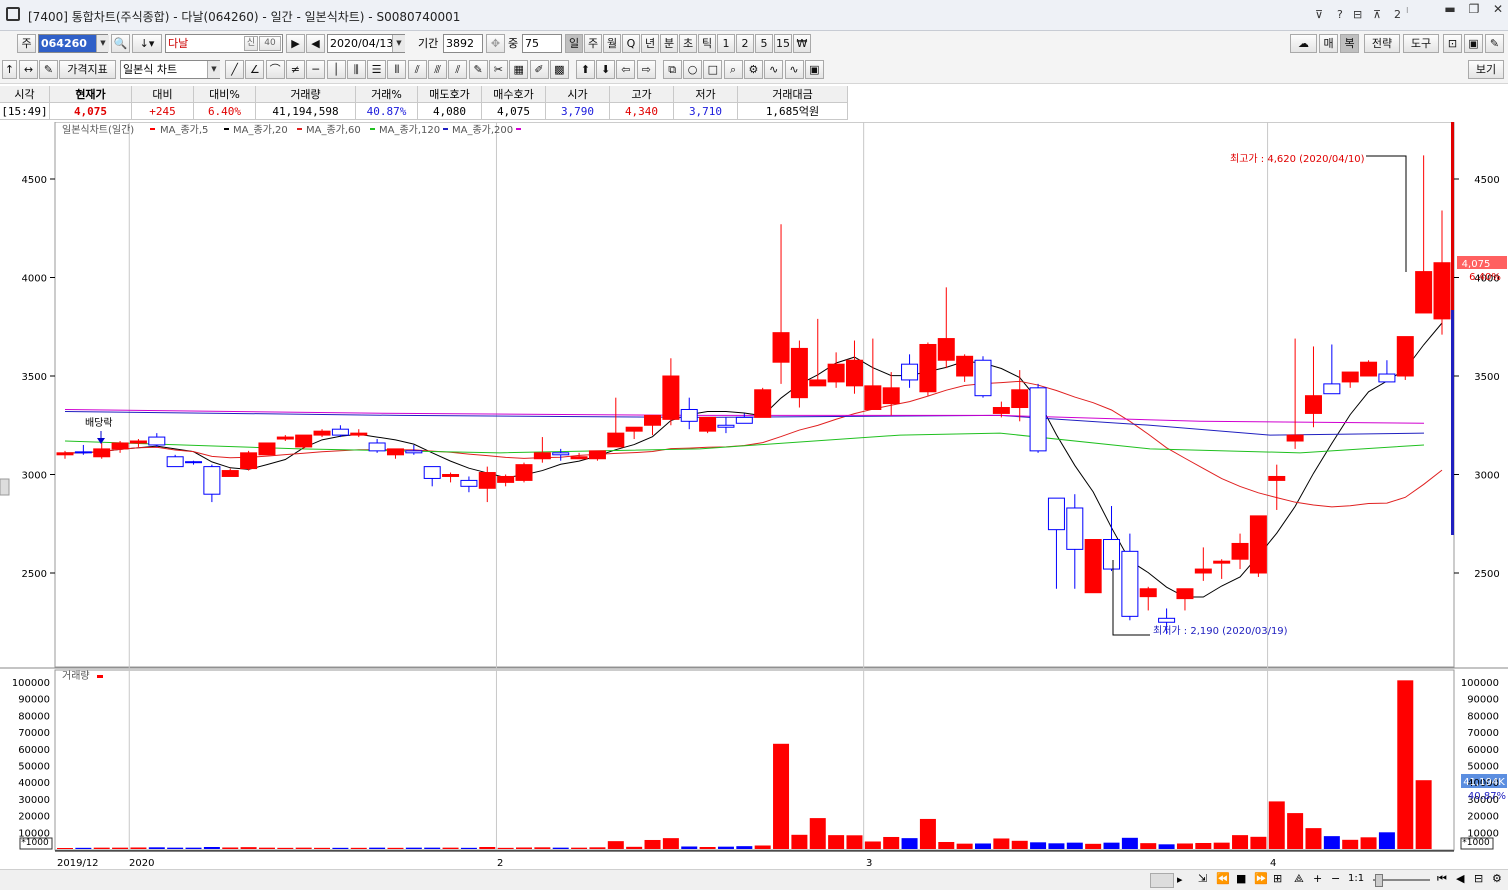 The height and width of the screenshot is (890, 1508). What do you see at coordinates (28, 69) in the screenshot?
I see `expand-icon: ↔` at bounding box center [28, 69].